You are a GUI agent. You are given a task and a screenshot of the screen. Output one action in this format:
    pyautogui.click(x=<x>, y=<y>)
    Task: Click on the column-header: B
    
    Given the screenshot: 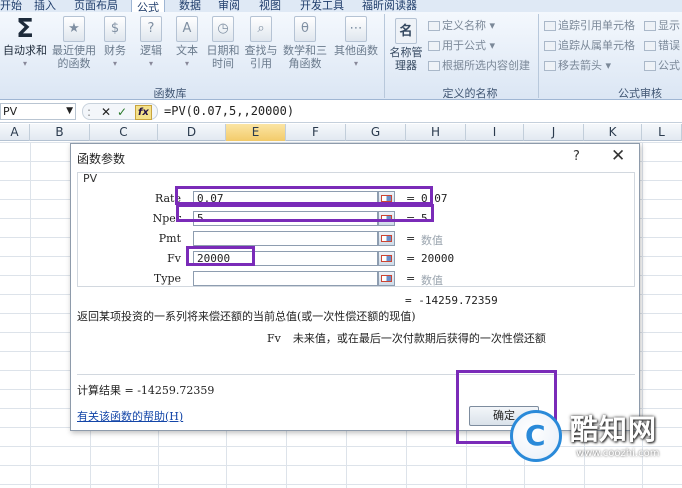 What is the action you would take?
    pyautogui.click(x=60, y=132)
    